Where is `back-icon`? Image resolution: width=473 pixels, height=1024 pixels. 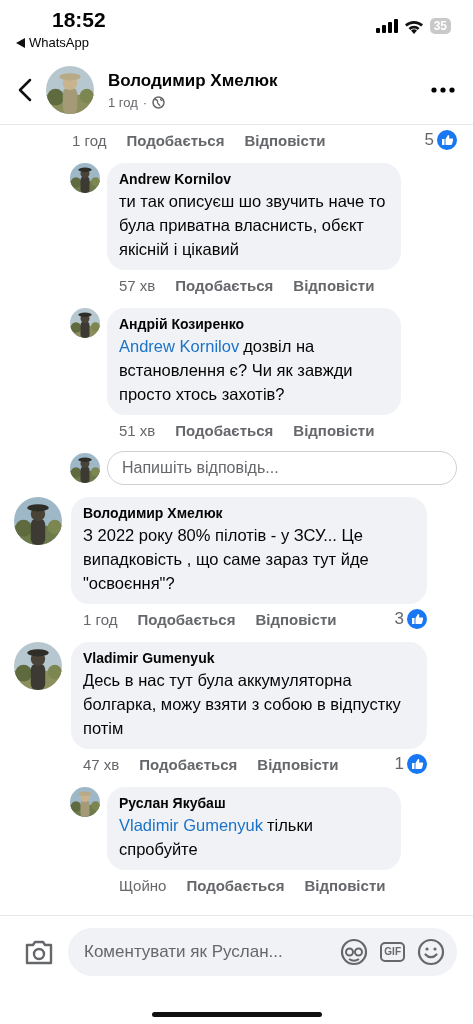 back-icon is located at coordinates (25, 90).